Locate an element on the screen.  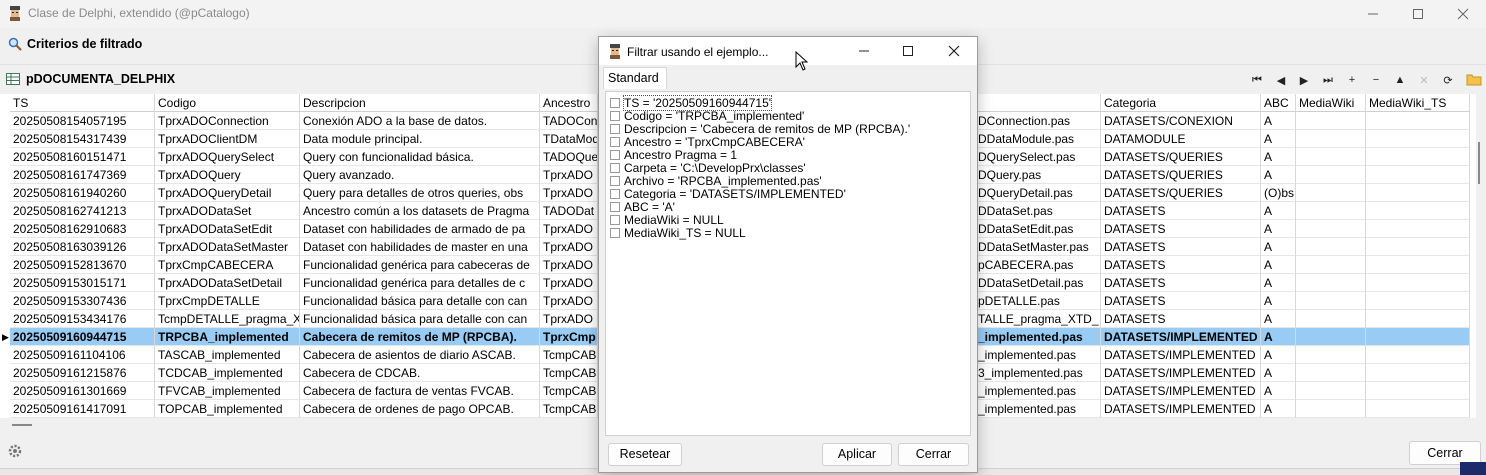
table-cell: Cabecera de CDCAB. is located at coordinates (420, 373).